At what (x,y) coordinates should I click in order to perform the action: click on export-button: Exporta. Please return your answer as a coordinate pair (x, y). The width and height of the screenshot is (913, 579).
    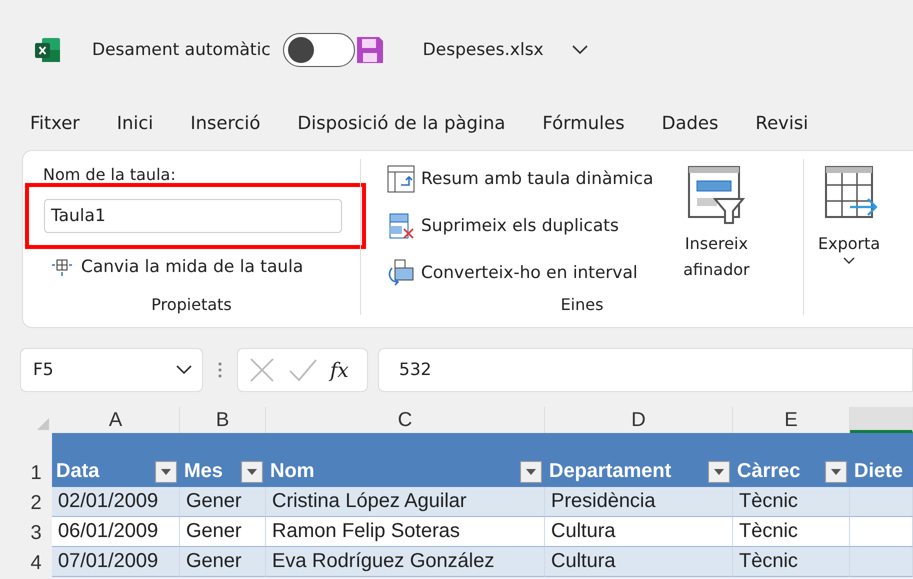
    Looking at the image, I should click on (849, 215).